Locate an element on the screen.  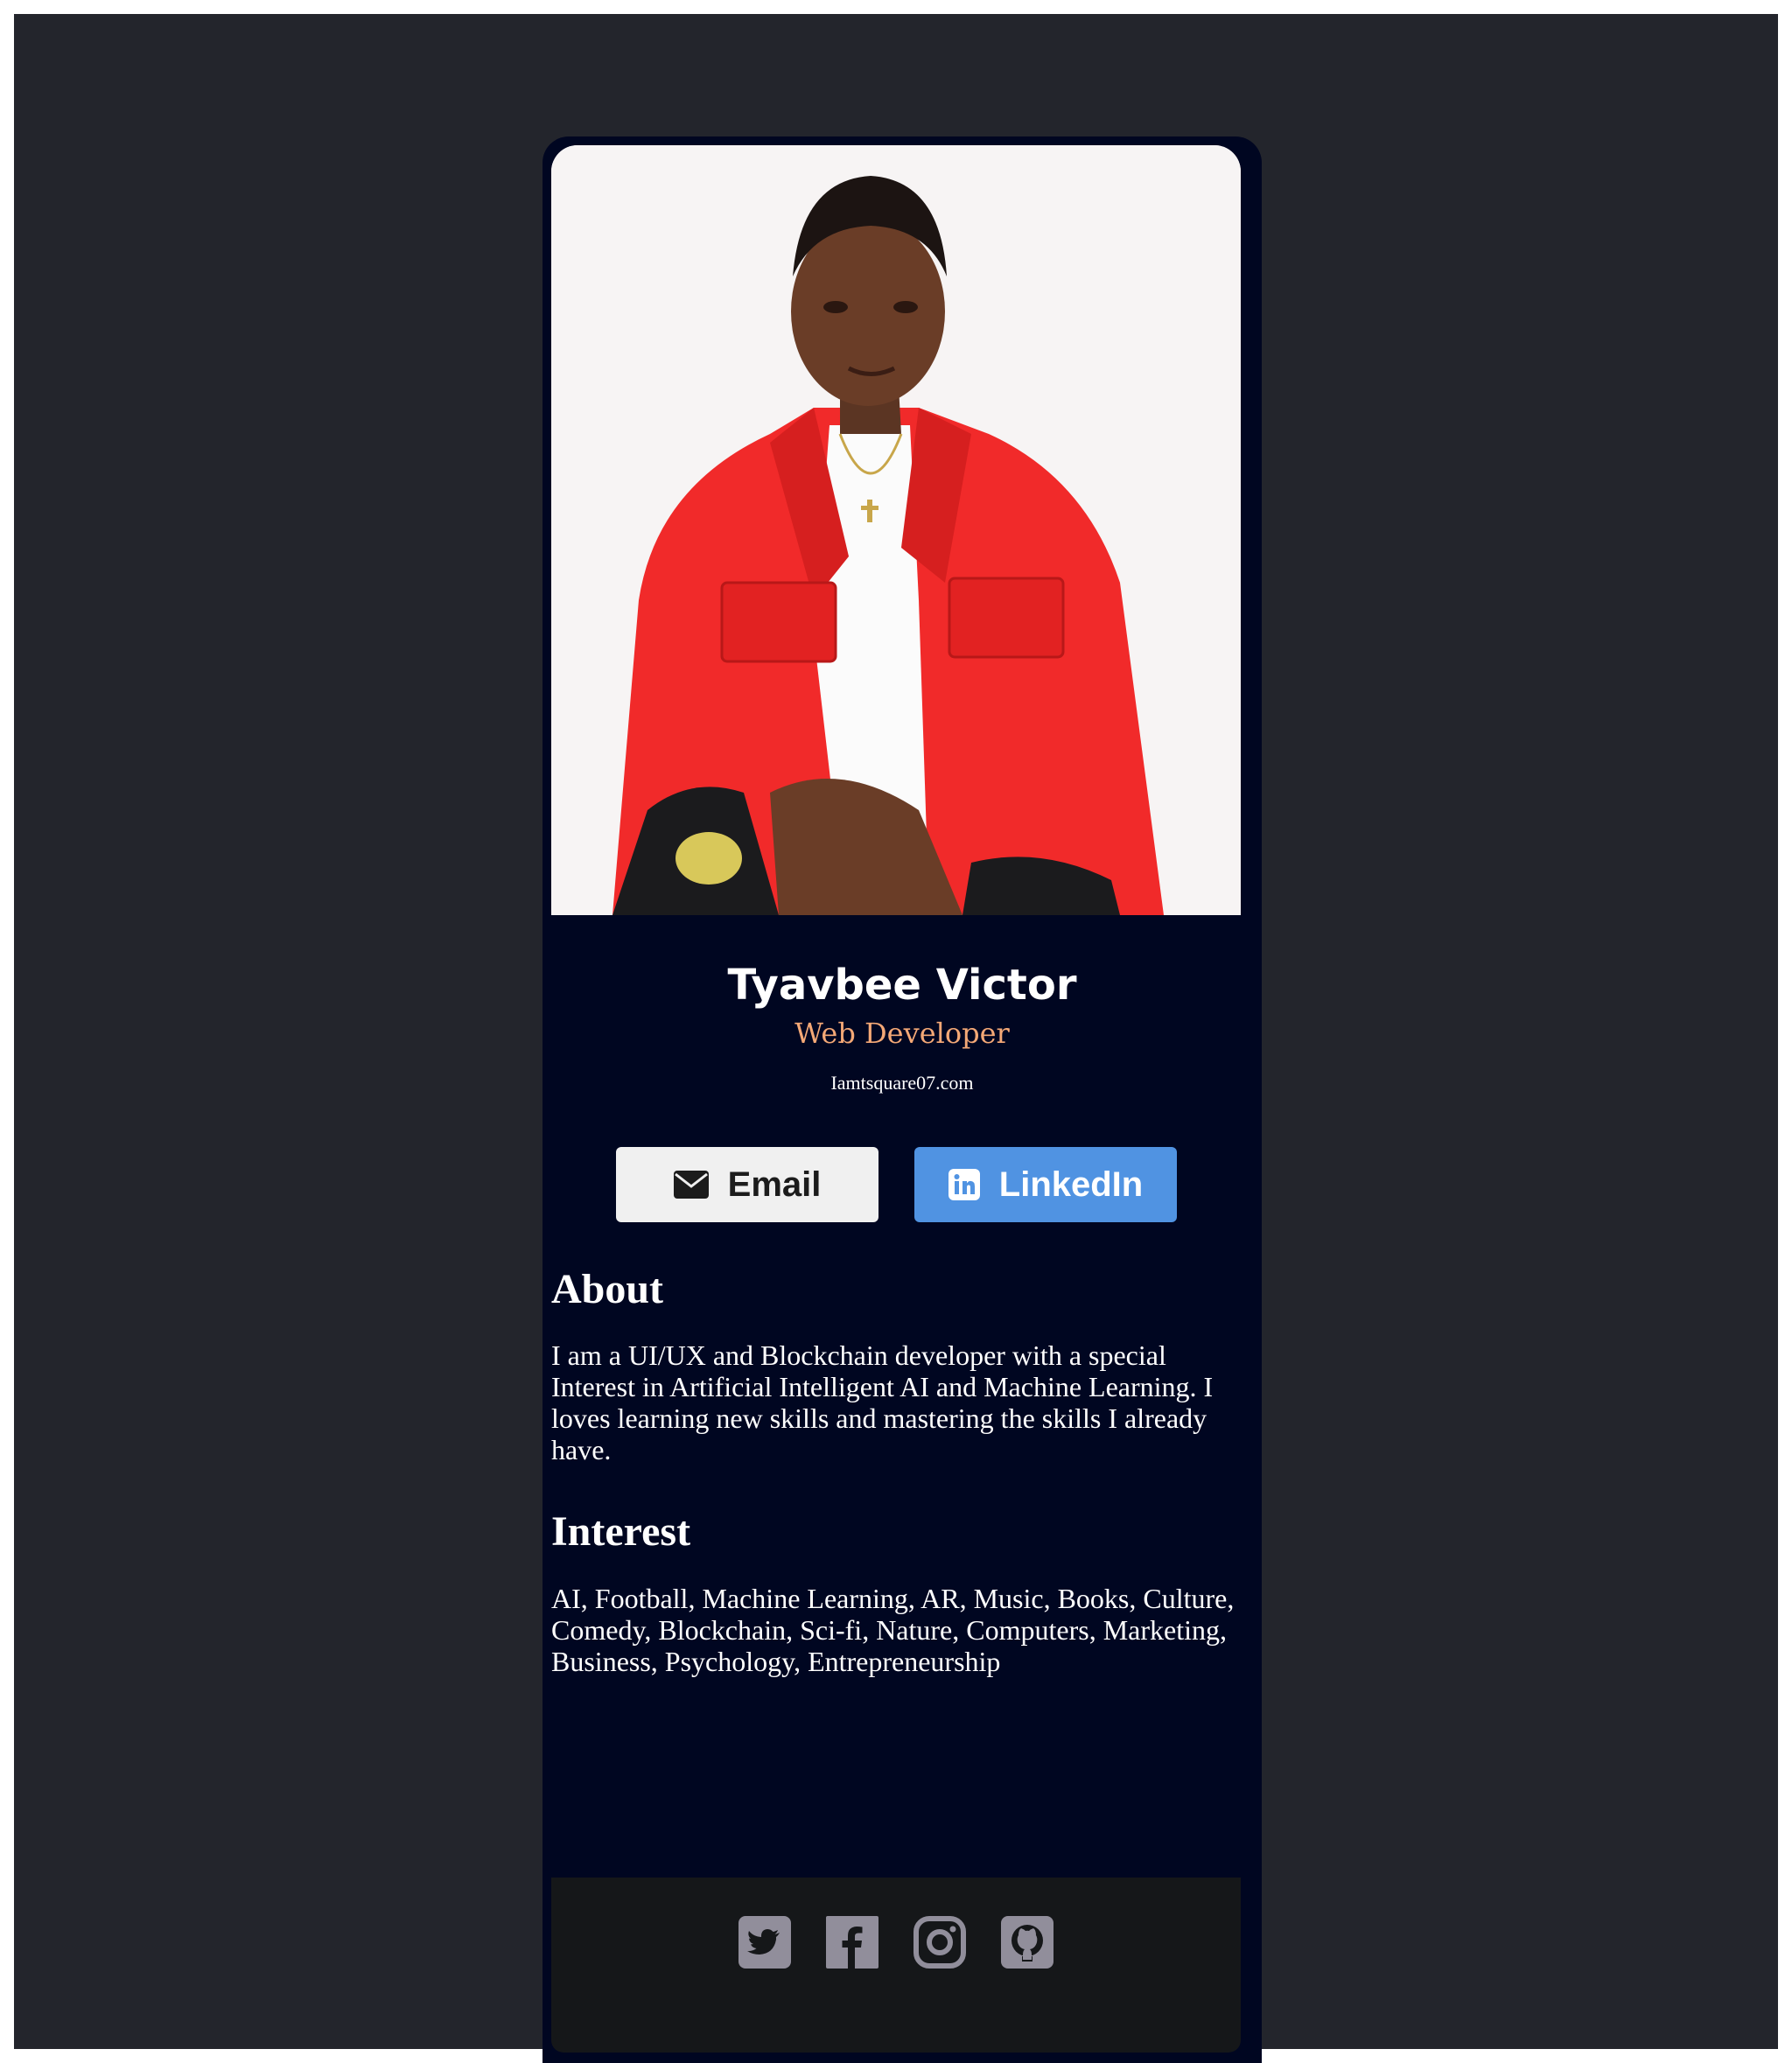
linkedin-button: LinkedIn is located at coordinates (1045, 1184).